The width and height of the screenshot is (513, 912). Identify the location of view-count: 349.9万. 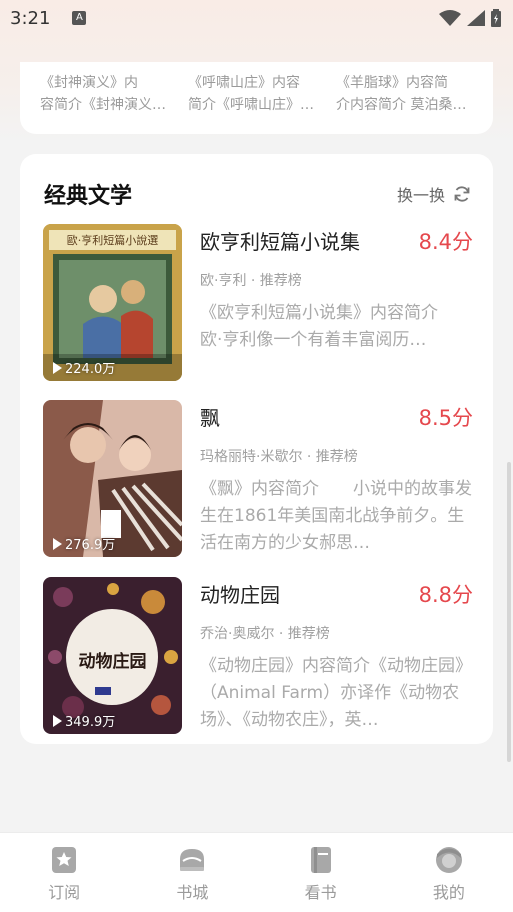
(84, 720).